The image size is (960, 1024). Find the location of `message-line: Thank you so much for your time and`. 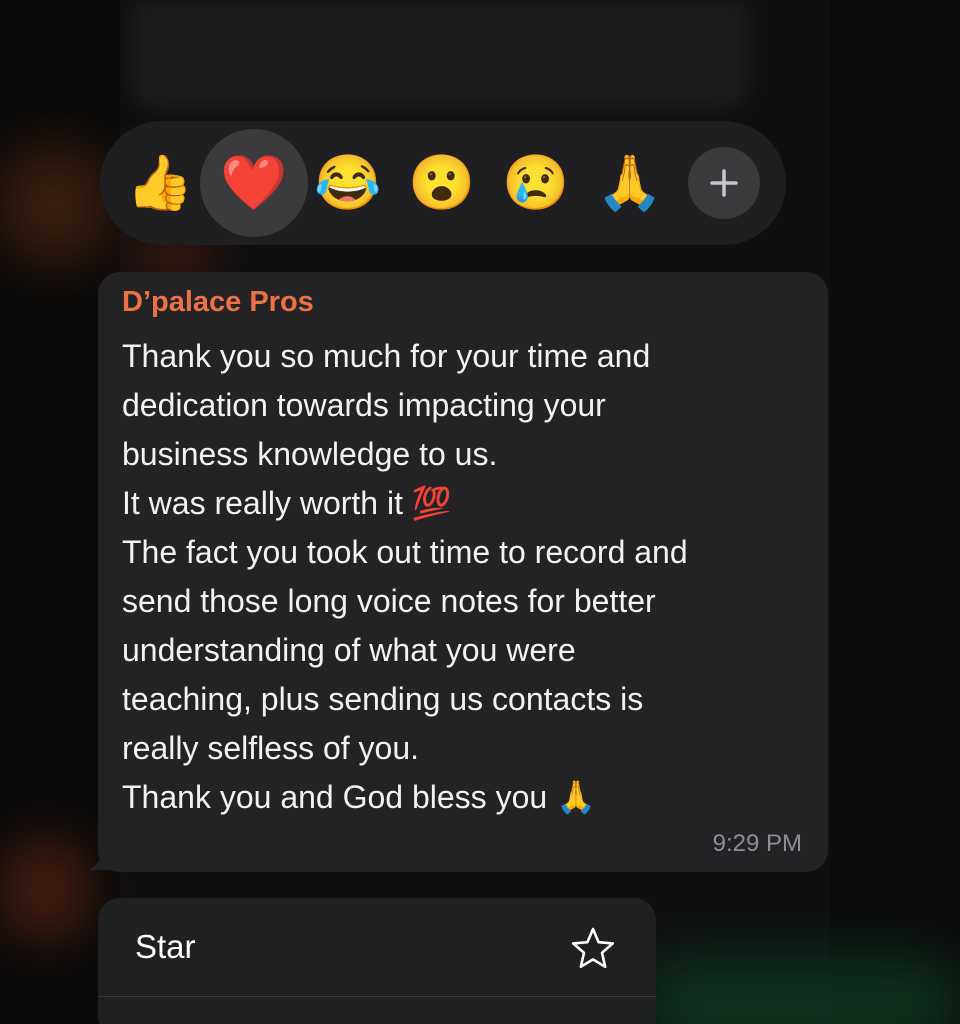

message-line: Thank you so much for your time and is located at coordinates (386, 356).